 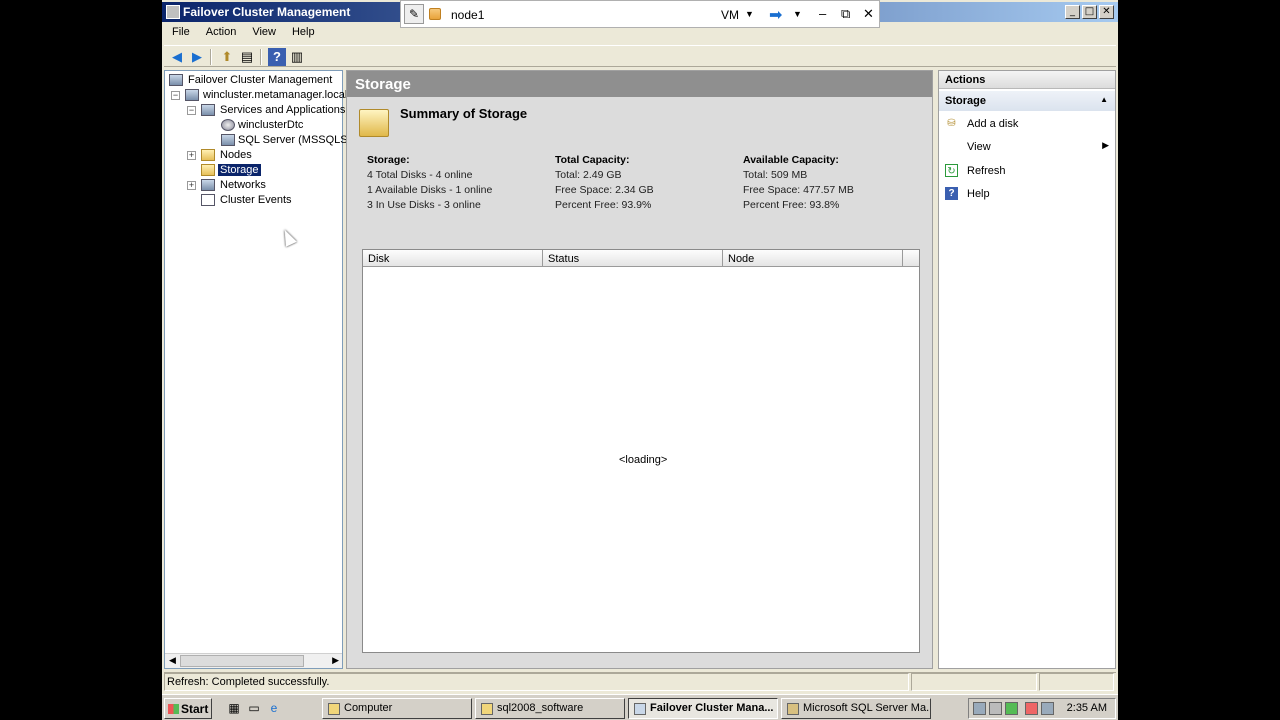 I want to click on column-node: Node, so click(x=813, y=258).